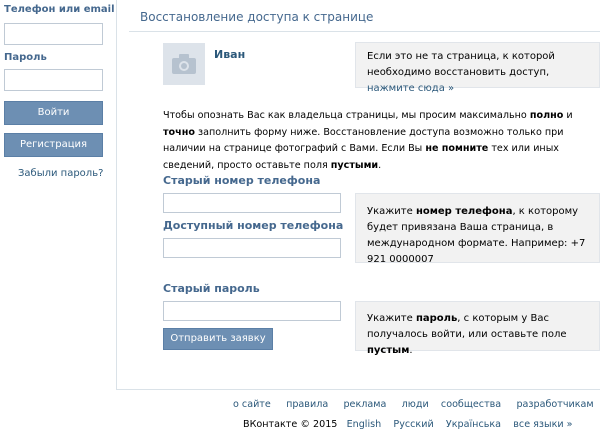  Describe the element at coordinates (53, 113) in the screenshot. I see `login-button: Войти` at that location.